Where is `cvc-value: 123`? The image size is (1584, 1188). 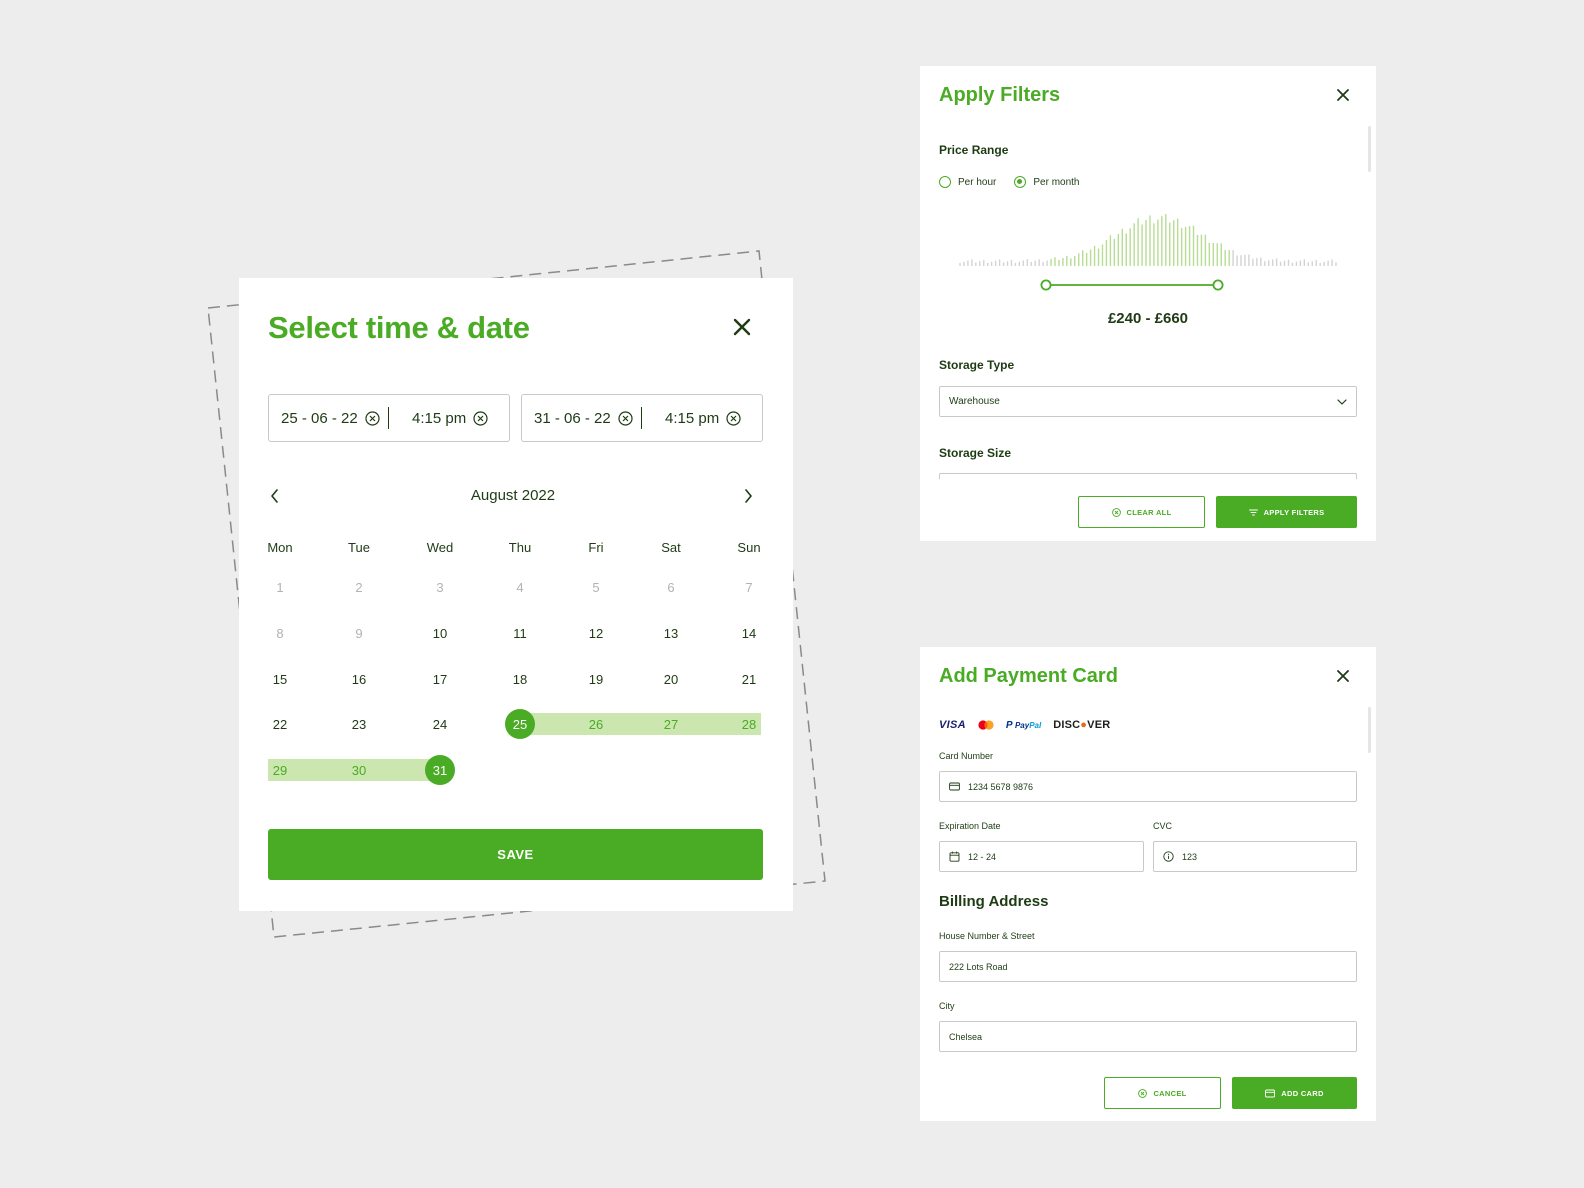 cvc-value: 123 is located at coordinates (1190, 856).